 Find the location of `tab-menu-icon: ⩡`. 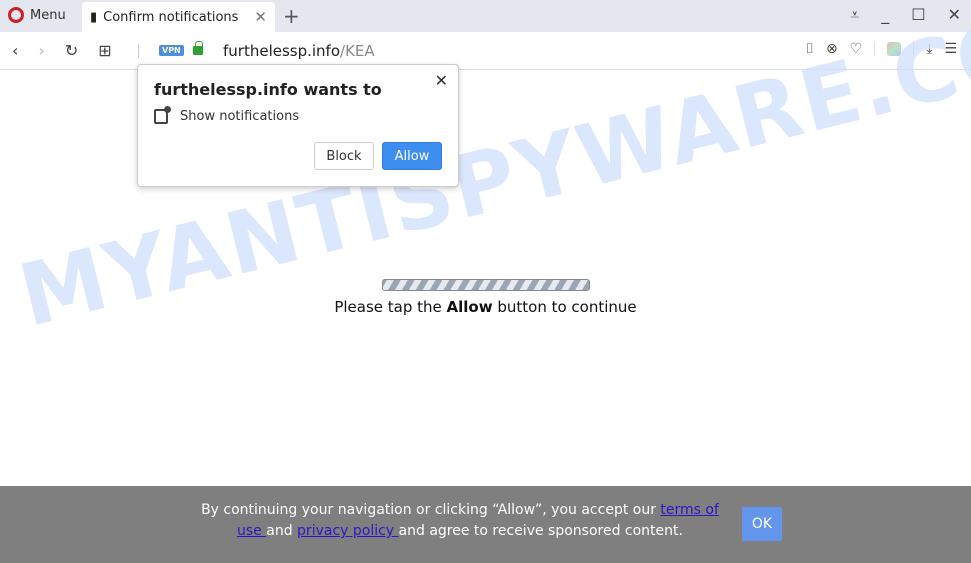

tab-menu-icon: ⩡ is located at coordinates (854, 15).